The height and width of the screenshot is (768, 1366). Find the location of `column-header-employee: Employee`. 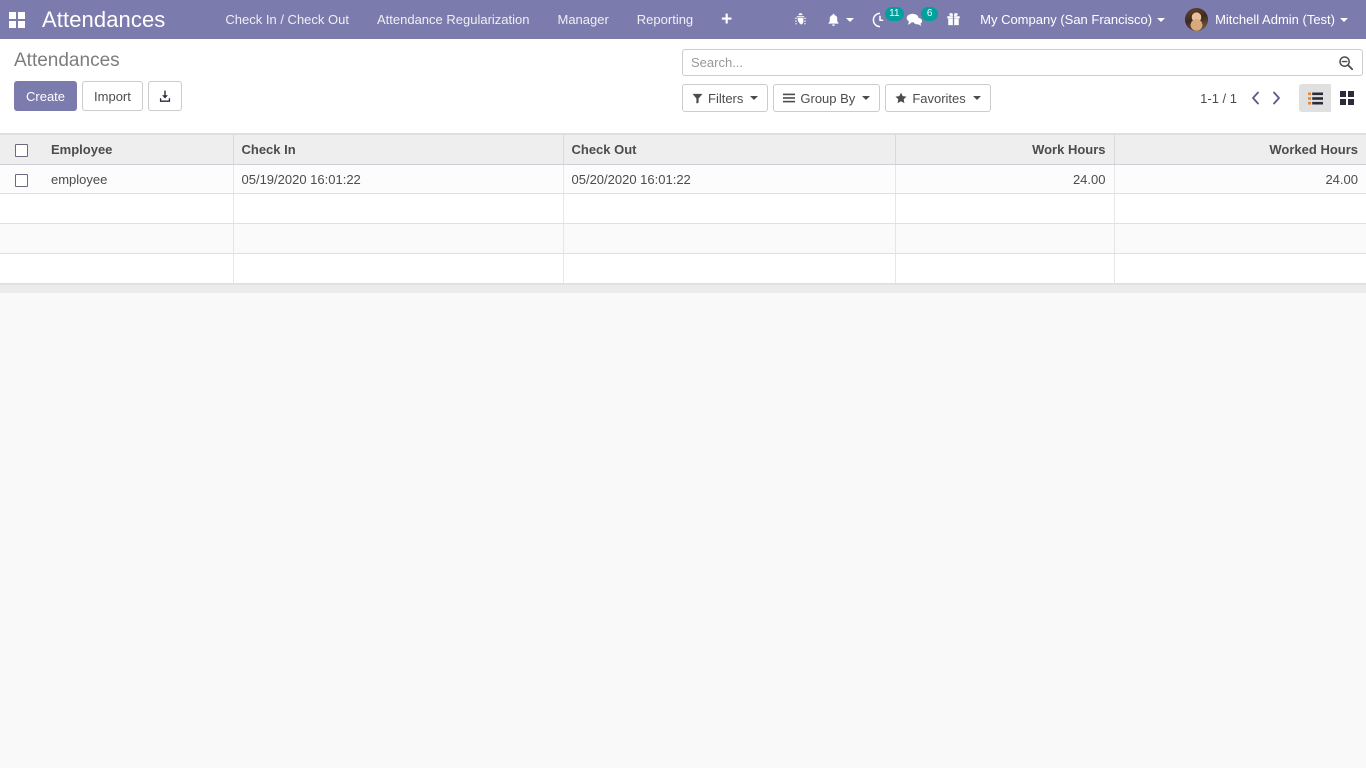

column-header-employee: Employee is located at coordinates (138, 149).